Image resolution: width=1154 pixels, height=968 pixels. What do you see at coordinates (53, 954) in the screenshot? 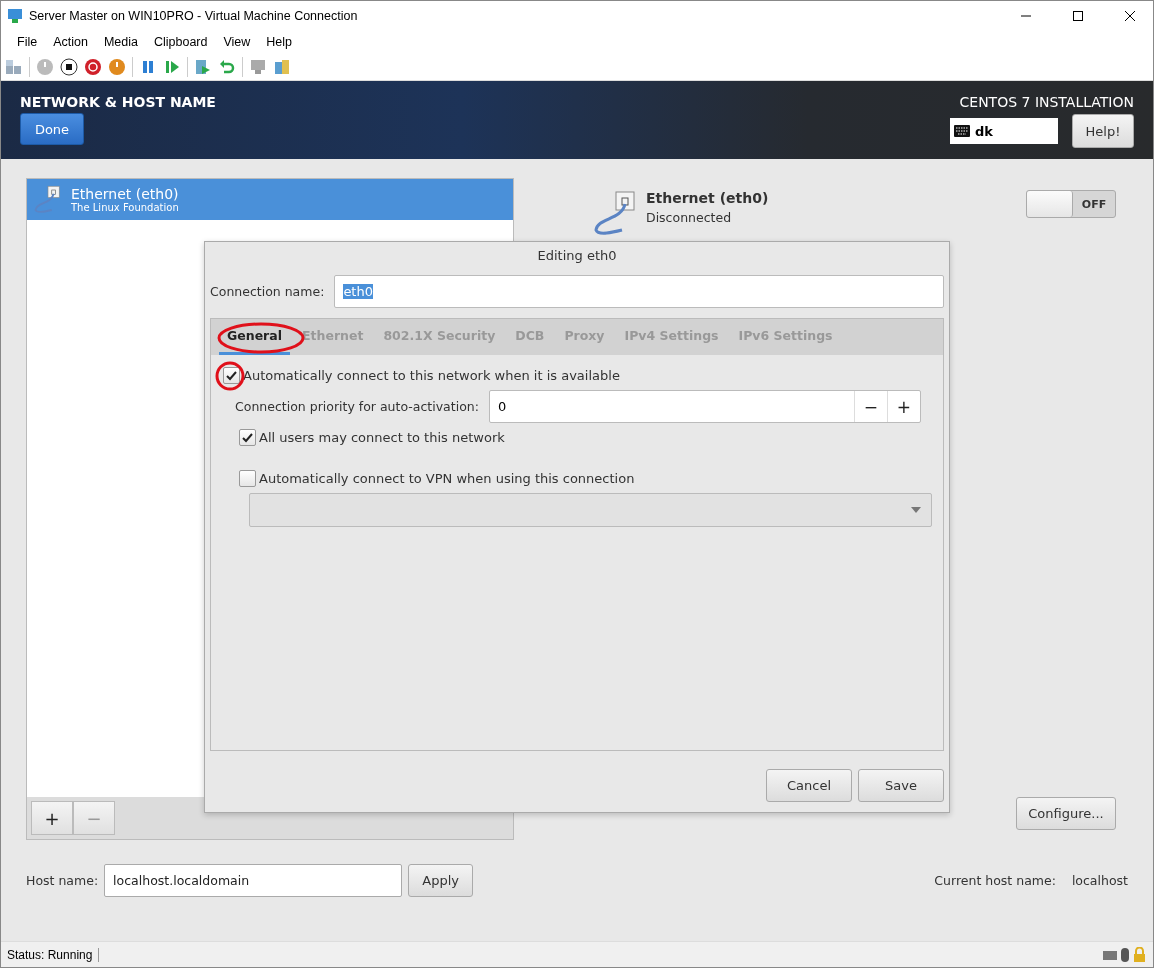
I see `status-text: Status: Running` at bounding box center [53, 954].